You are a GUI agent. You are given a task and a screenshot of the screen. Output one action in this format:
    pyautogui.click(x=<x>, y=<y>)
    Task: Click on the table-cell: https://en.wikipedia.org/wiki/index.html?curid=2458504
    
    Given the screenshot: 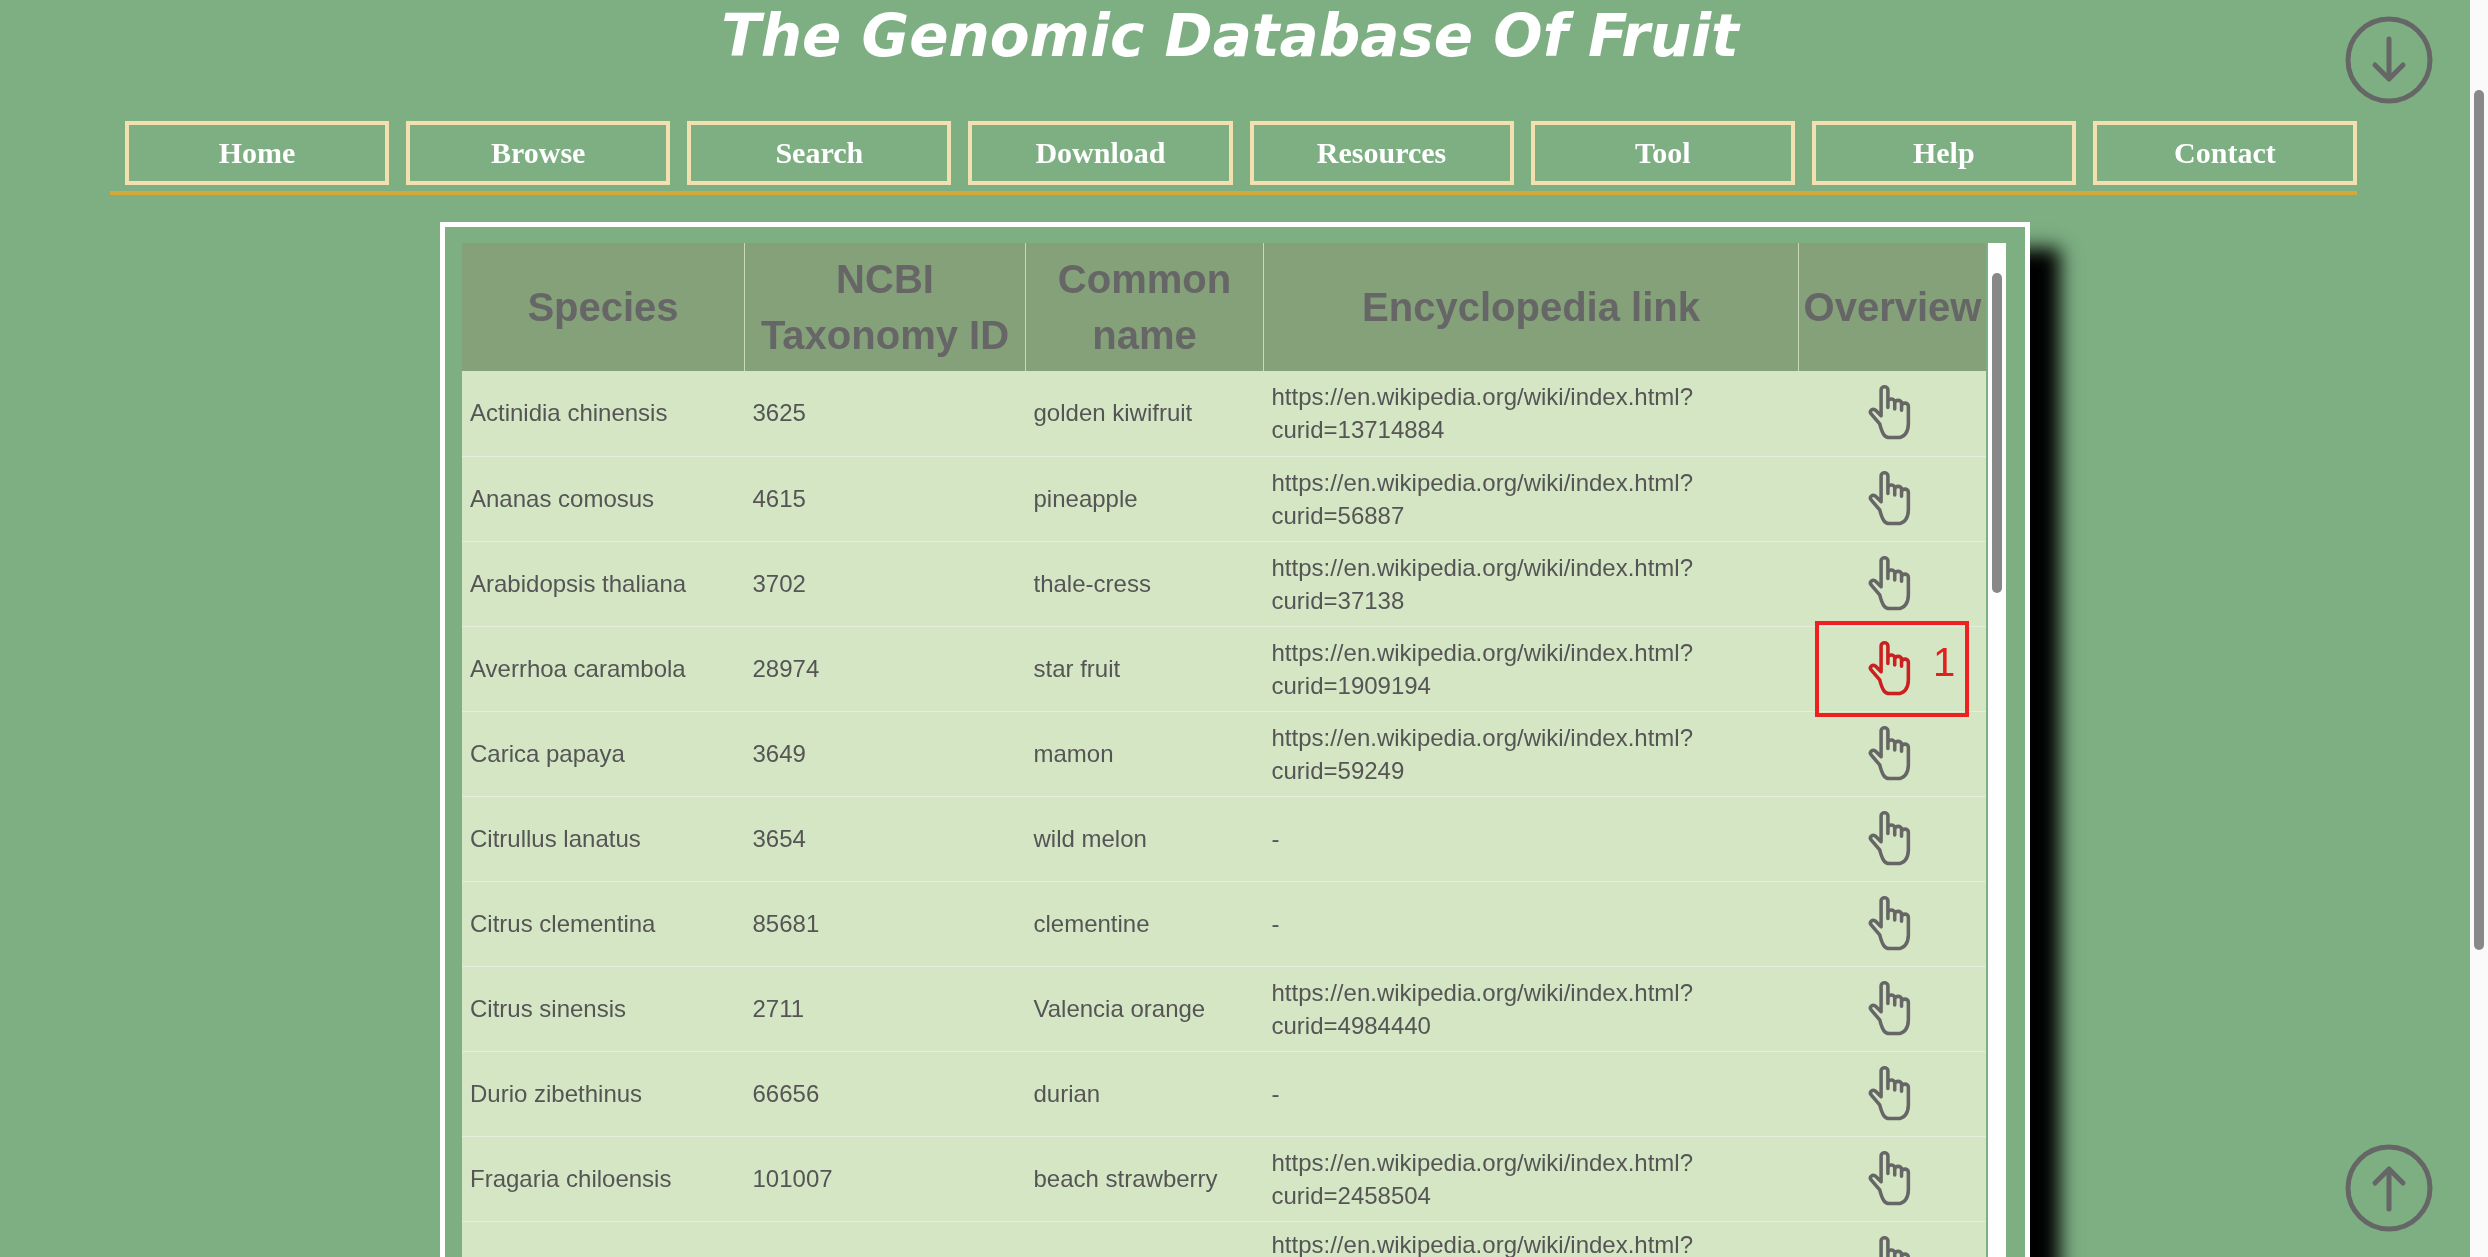 What is the action you would take?
    pyautogui.click(x=1482, y=1178)
    